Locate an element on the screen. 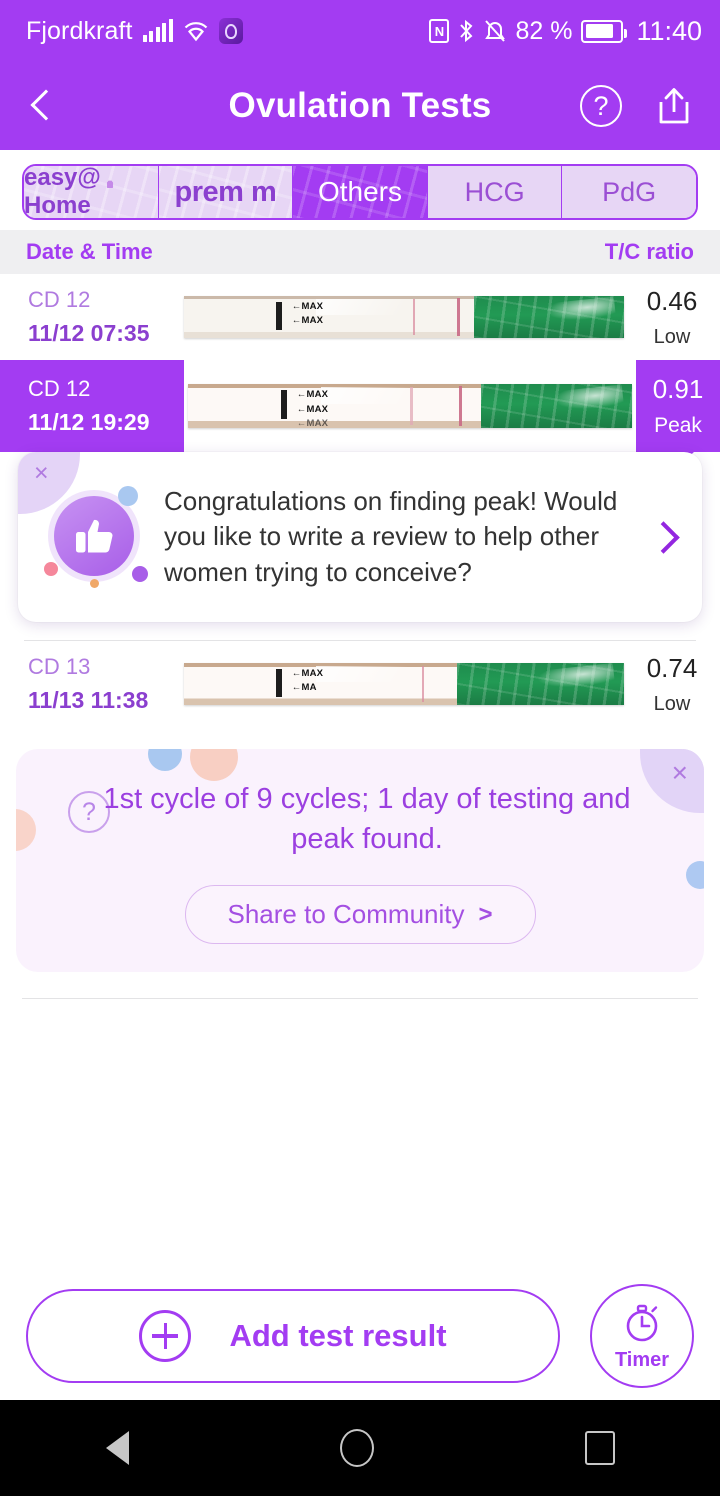  thumb-circle is located at coordinates (94, 536).